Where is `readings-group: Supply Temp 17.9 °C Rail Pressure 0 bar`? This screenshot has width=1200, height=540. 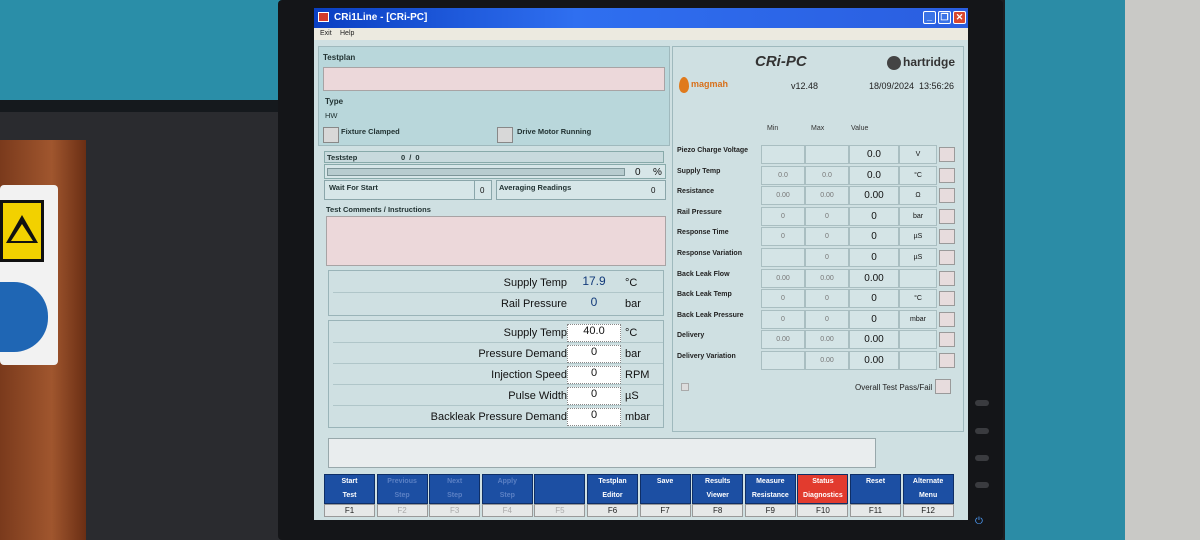 readings-group: Supply Temp 17.9 °C Rail Pressure 0 bar is located at coordinates (496, 293).